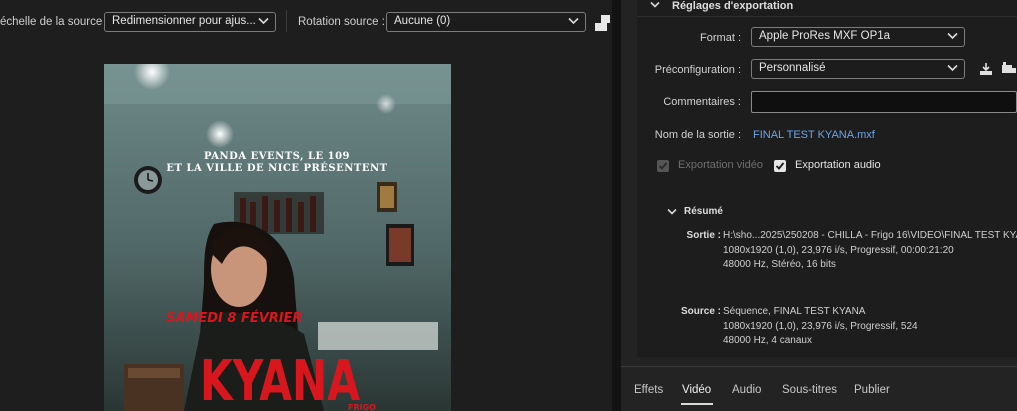  I want to click on summary-source-line-1: Séquence, FINAL TEST KYANA, so click(794, 311).